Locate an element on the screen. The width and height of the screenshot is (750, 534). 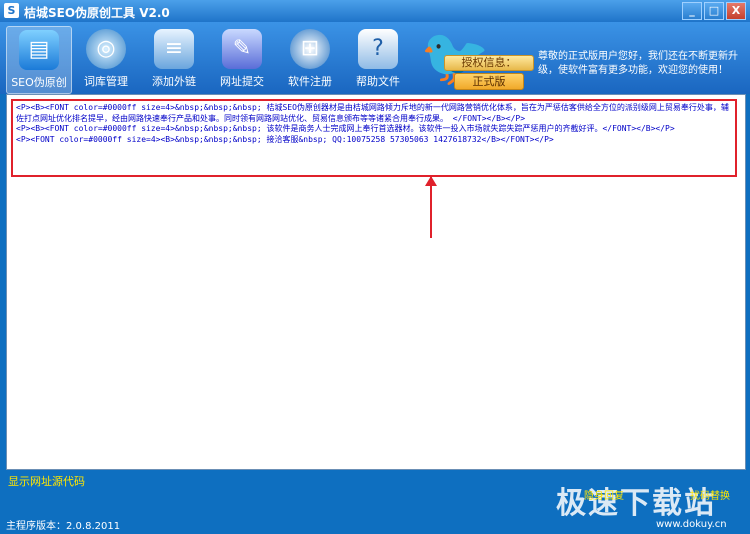
tool-software-register: ⊞ 软件注册 is located at coordinates (310, 59).